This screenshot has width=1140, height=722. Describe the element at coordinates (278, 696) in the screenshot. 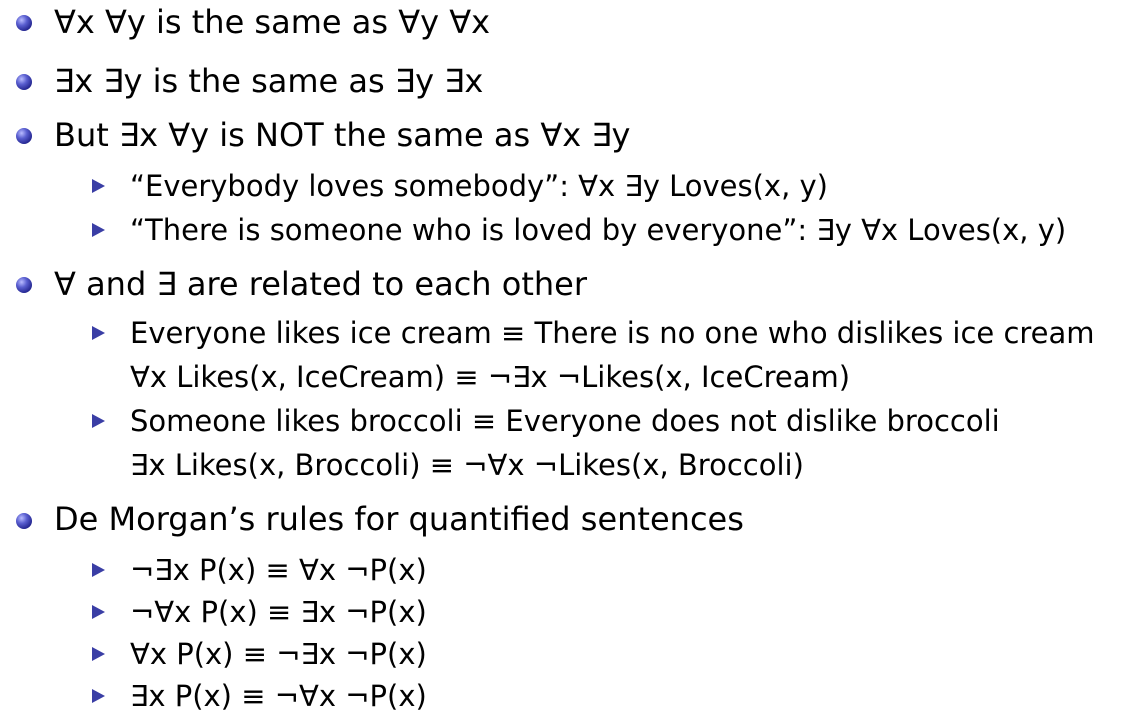

I see `sub-bullet-item: ∃x P(x) ≡ ¬∀x ¬P(x)` at that location.